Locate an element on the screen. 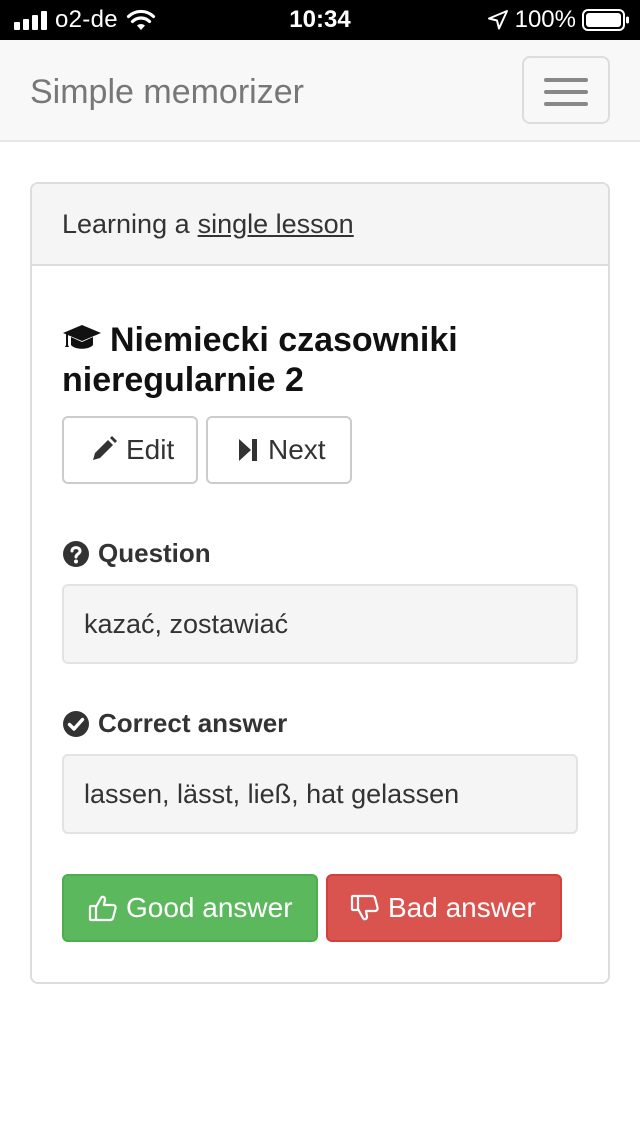 Image resolution: width=640 pixels, height=1136 pixels. answer-box: lassen, lässt, ließ, hat gelassen is located at coordinates (320, 794).